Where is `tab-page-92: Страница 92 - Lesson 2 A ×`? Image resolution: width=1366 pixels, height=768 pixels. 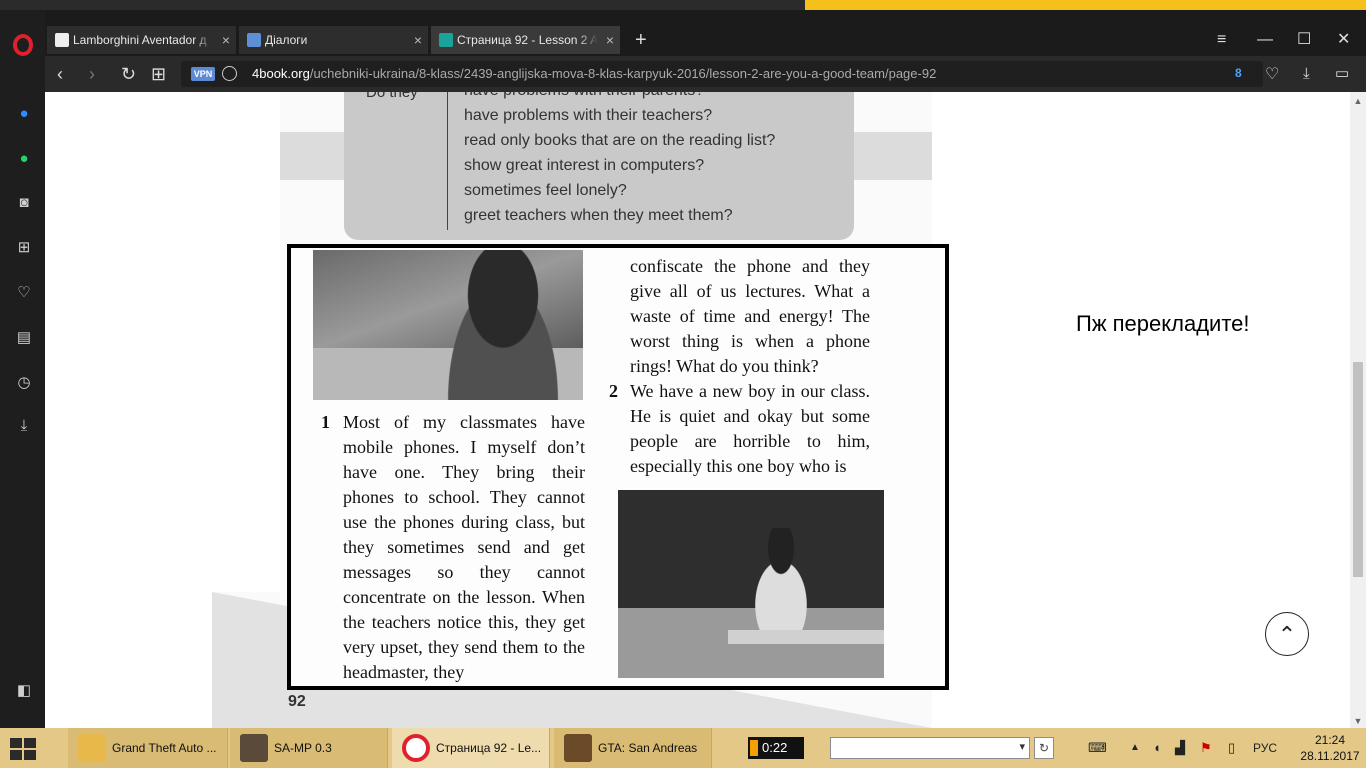
tab-page-92: Страница 92 - Lesson 2 A × is located at coordinates (525, 40).